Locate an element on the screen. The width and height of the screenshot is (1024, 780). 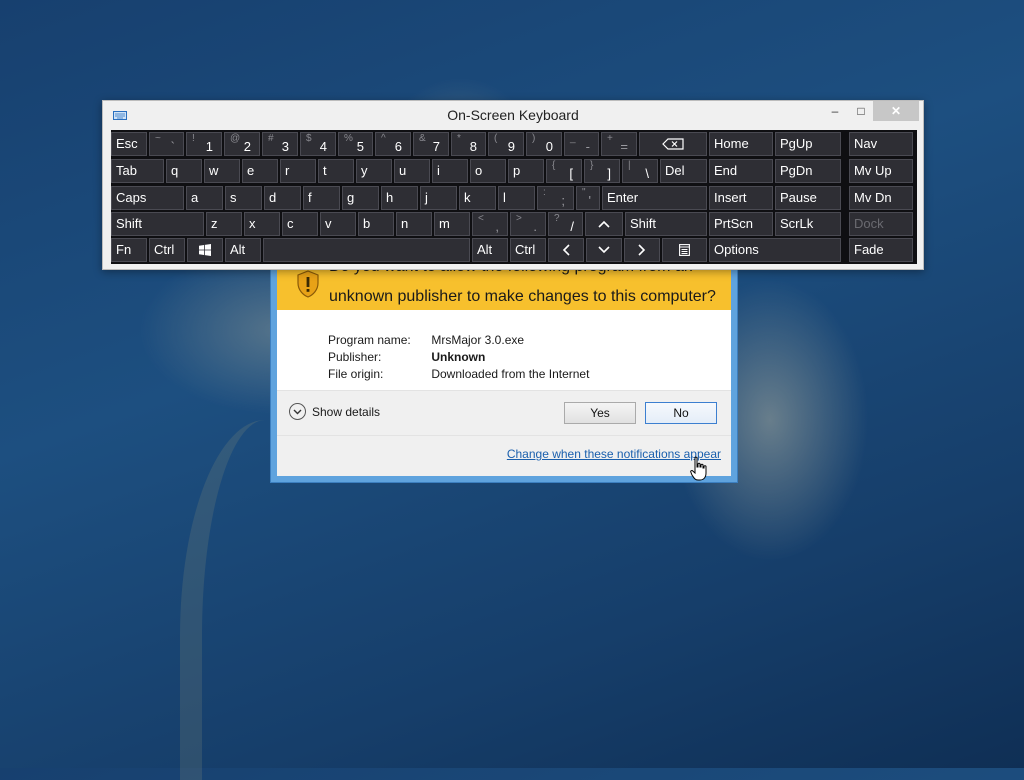
key: q is located at coordinates (184, 171).